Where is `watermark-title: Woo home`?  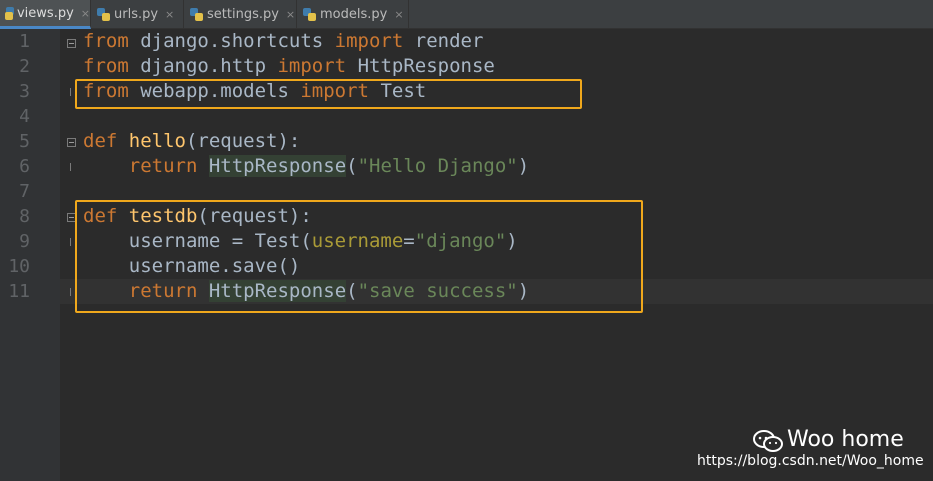 watermark-title: Woo home is located at coordinates (845, 439).